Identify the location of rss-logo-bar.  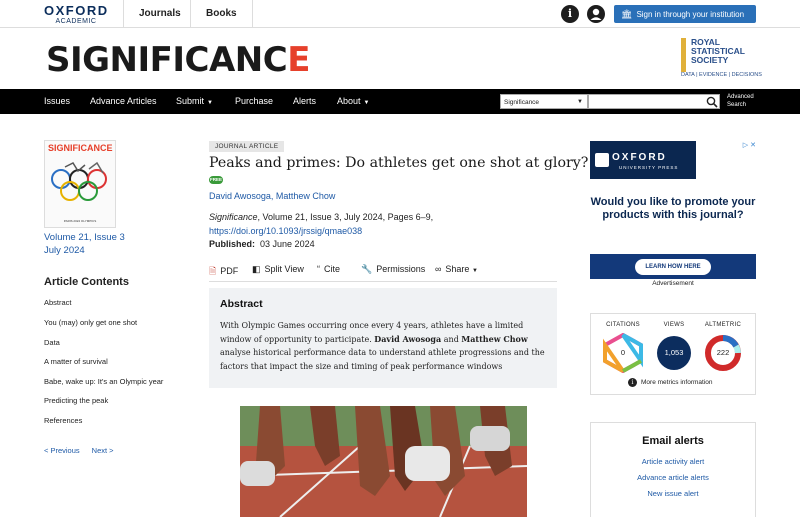
(683, 55).